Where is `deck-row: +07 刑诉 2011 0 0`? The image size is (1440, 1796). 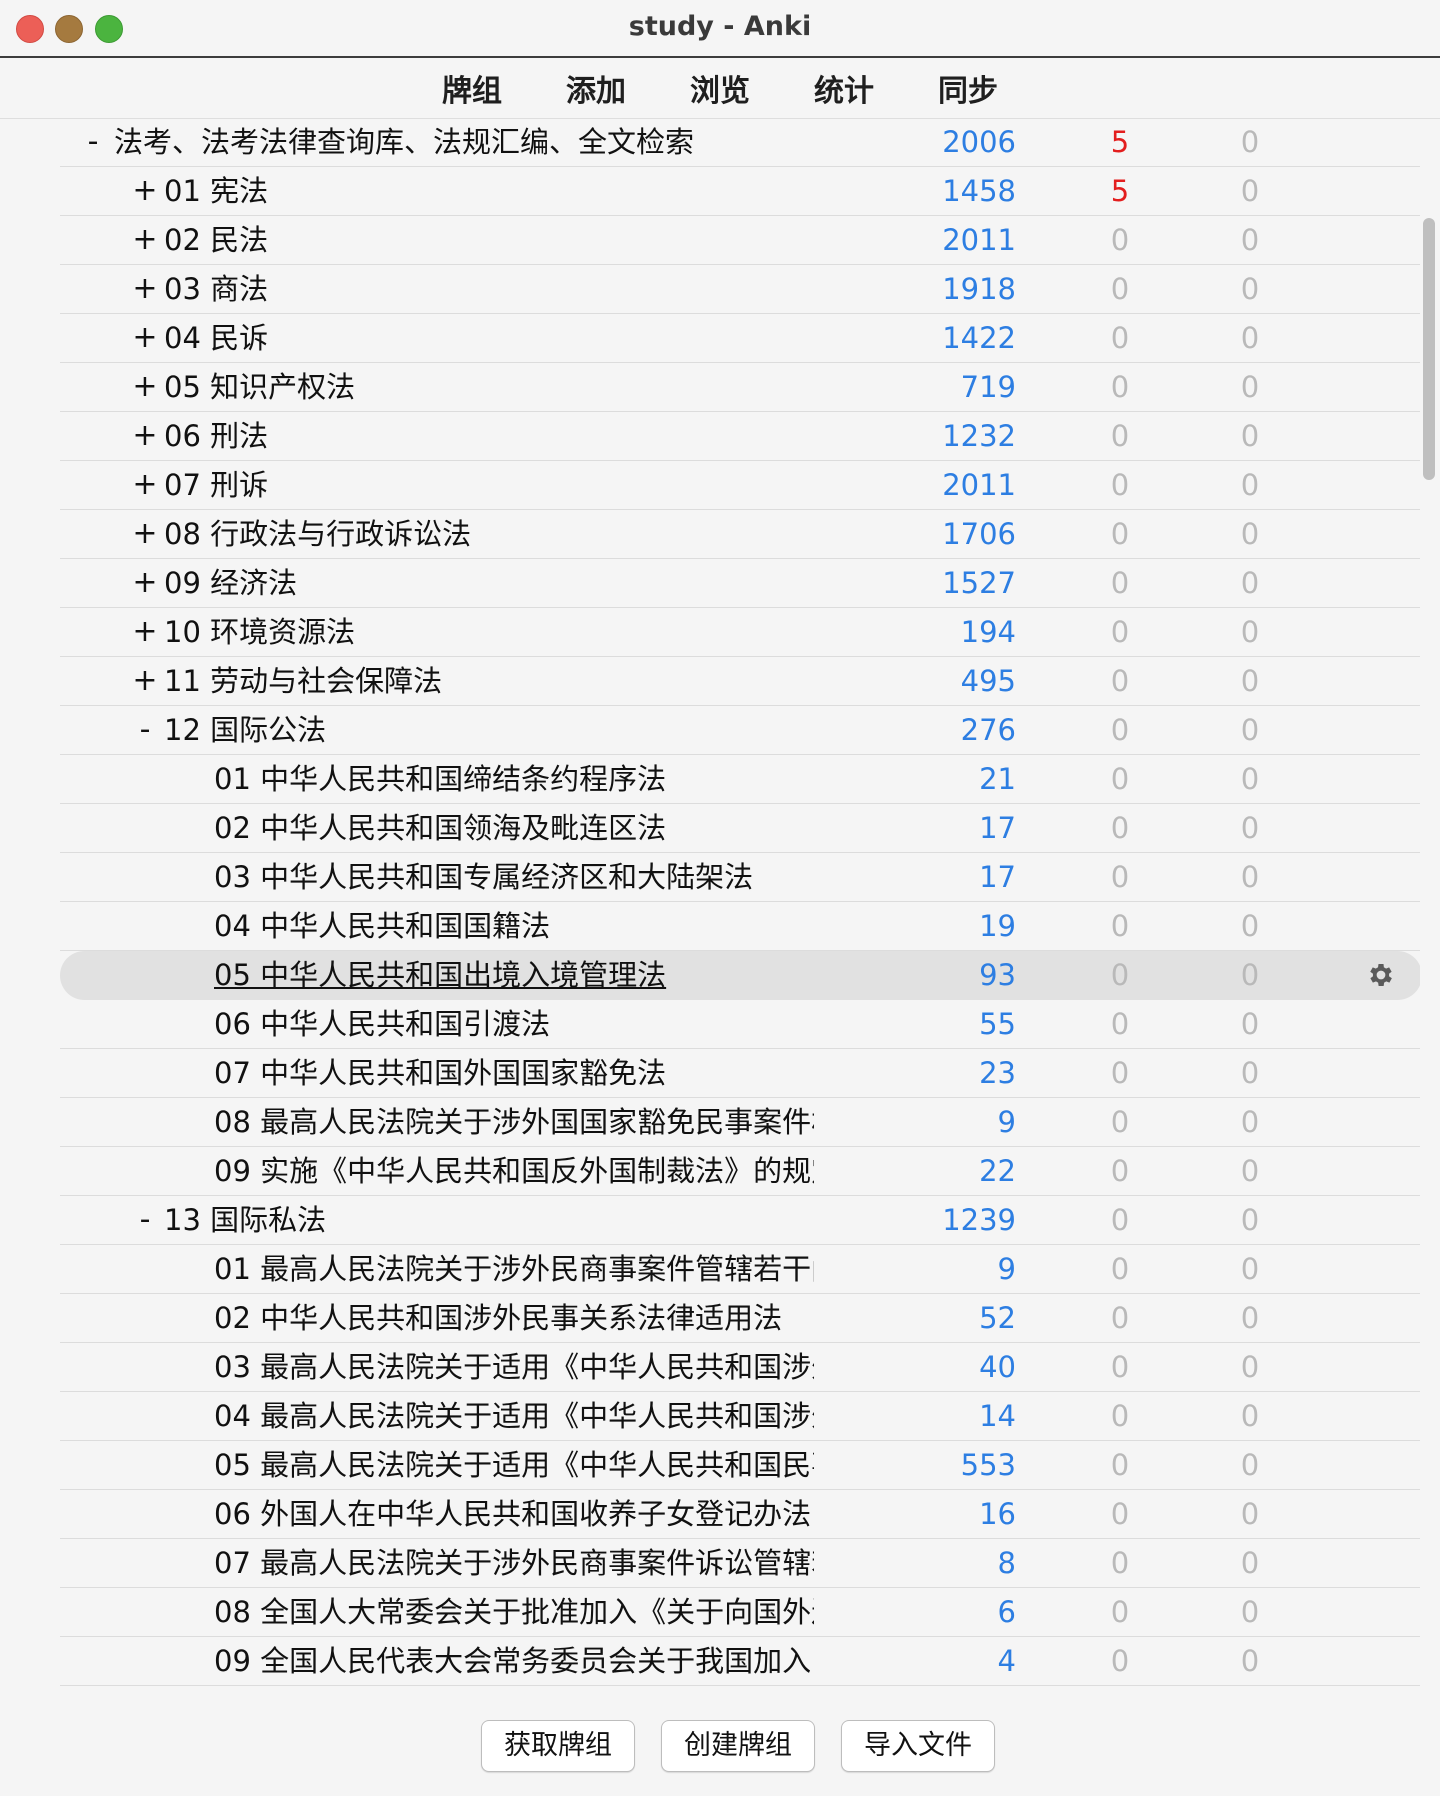
deck-row: +07 刑诉 2011 0 0 is located at coordinates (740, 485).